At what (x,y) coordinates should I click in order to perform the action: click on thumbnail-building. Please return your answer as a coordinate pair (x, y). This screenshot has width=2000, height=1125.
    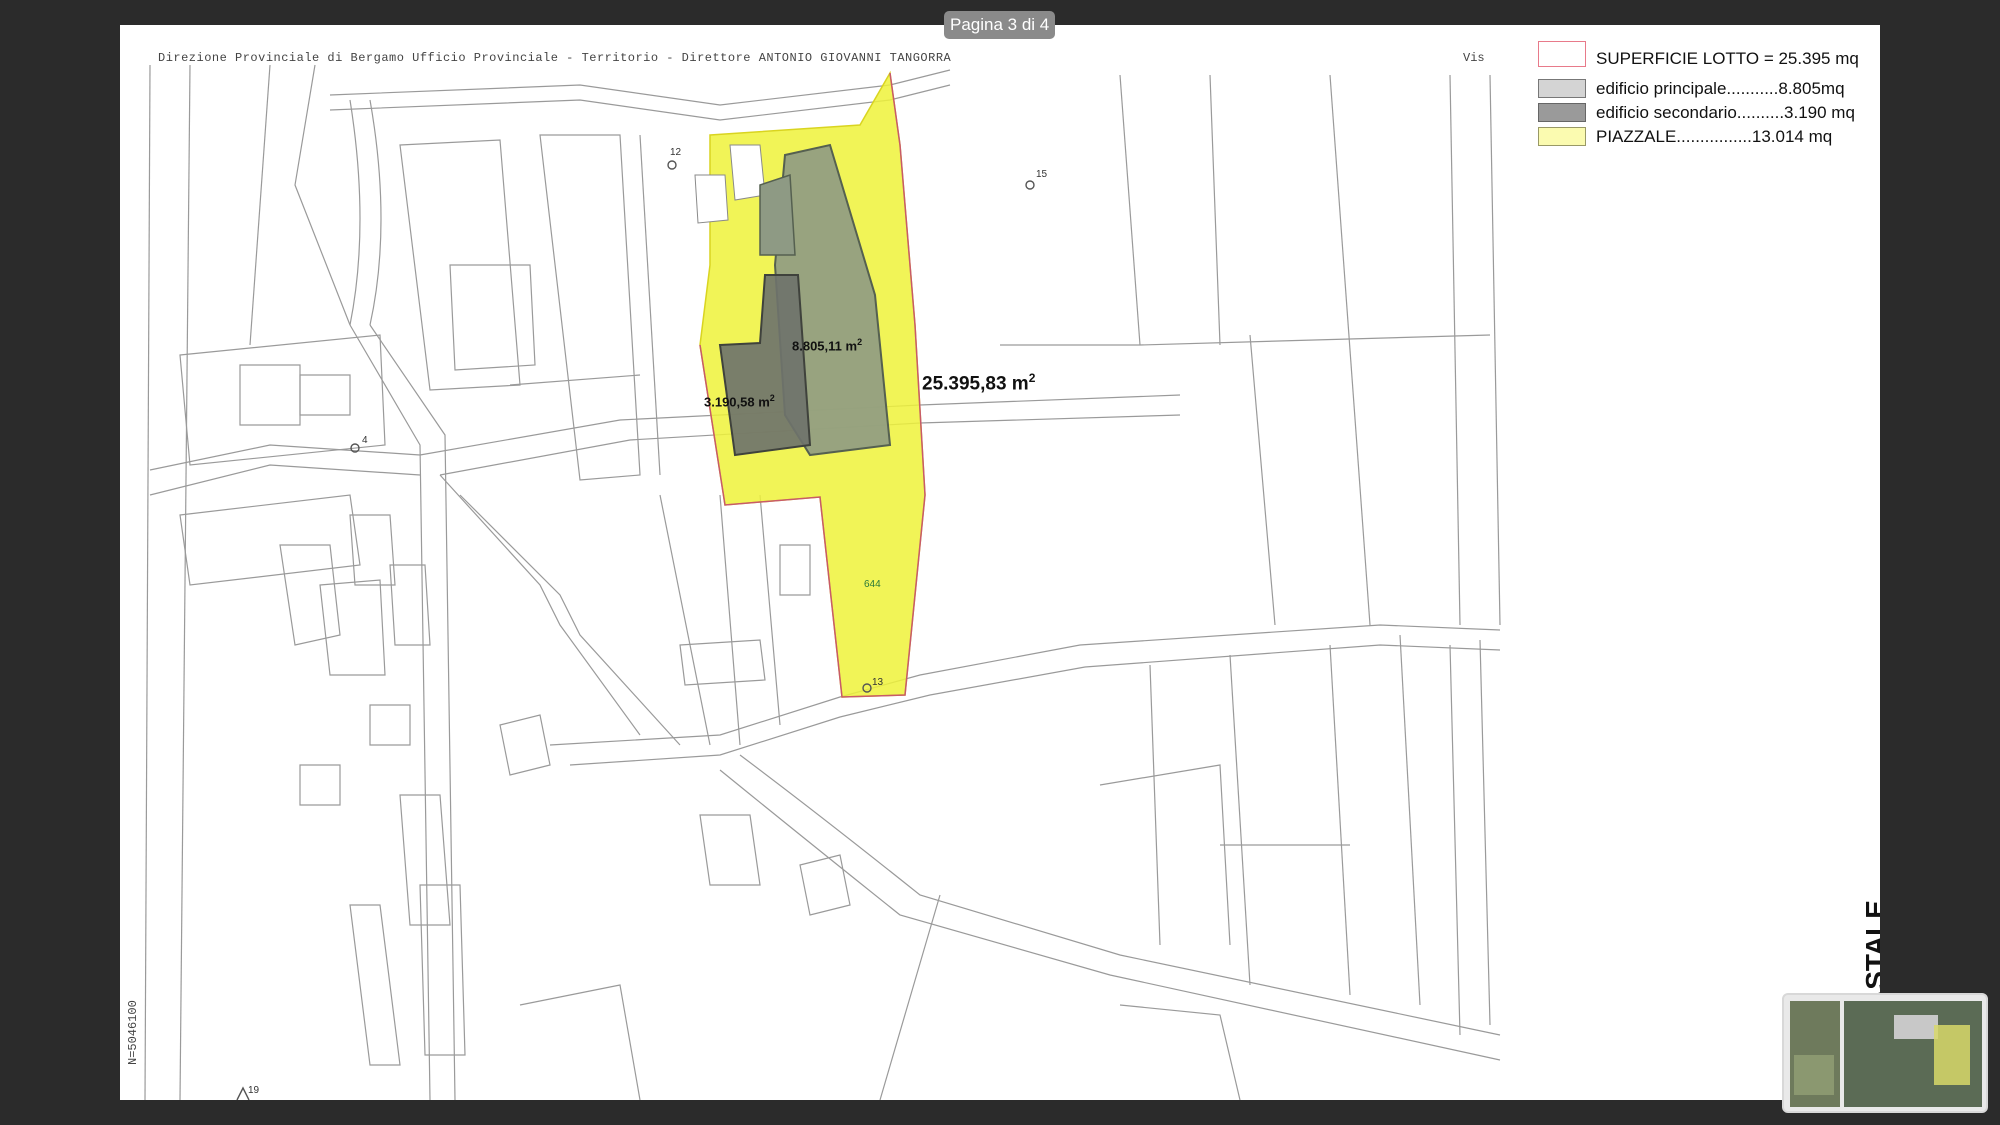
    Looking at the image, I should click on (1916, 1027).